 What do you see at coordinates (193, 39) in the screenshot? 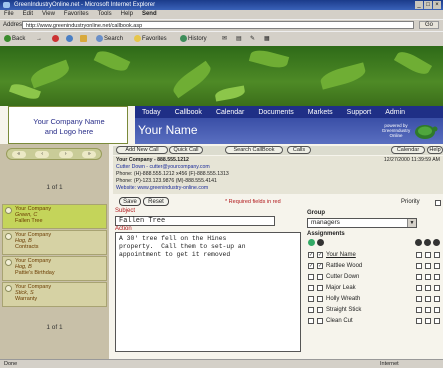
I see `history-button: History` at bounding box center [193, 39].